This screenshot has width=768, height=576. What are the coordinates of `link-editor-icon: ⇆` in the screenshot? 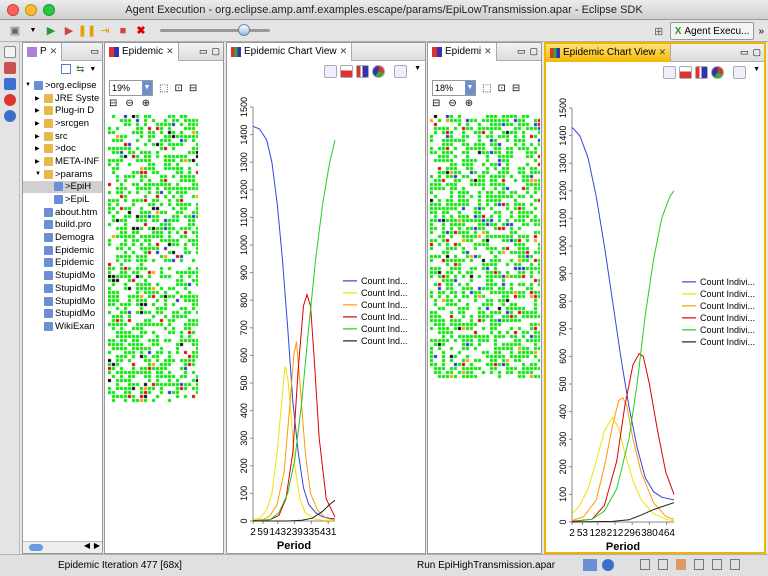 It's located at (80, 69).